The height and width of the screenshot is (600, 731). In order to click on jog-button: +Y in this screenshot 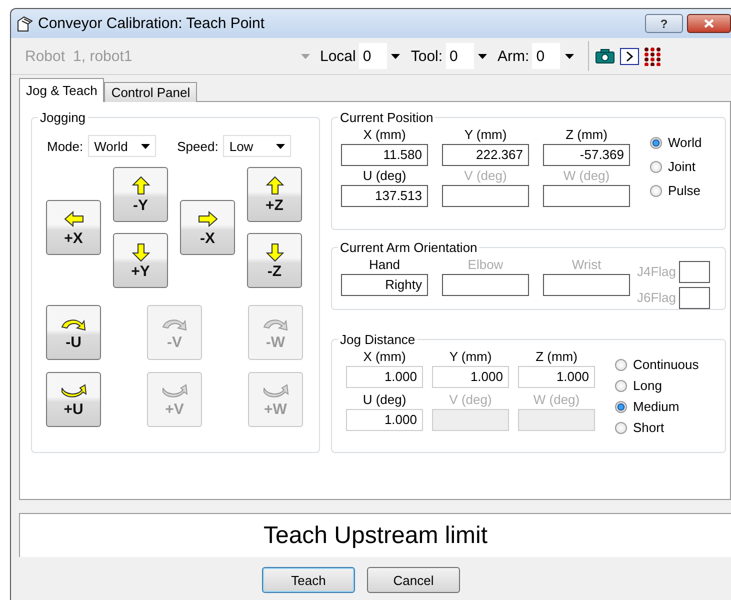, I will do `click(140, 260)`.